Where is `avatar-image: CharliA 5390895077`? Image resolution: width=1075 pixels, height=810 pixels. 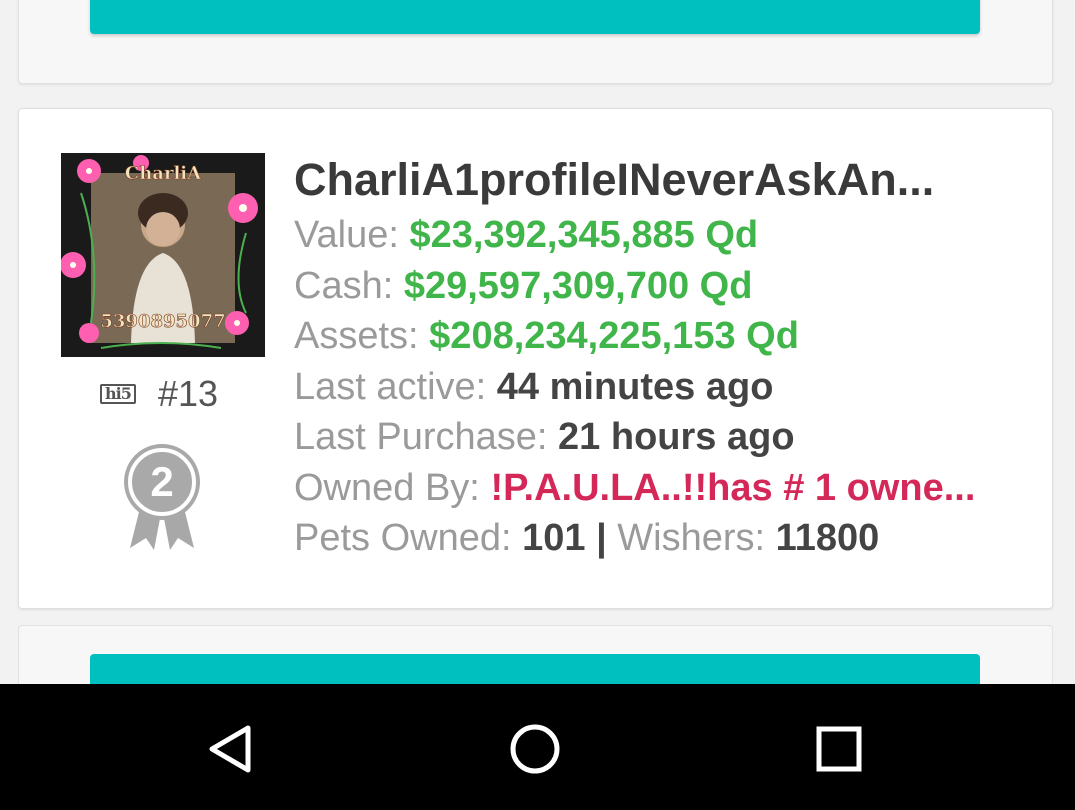 avatar-image: CharliA 5390895077 is located at coordinates (163, 255).